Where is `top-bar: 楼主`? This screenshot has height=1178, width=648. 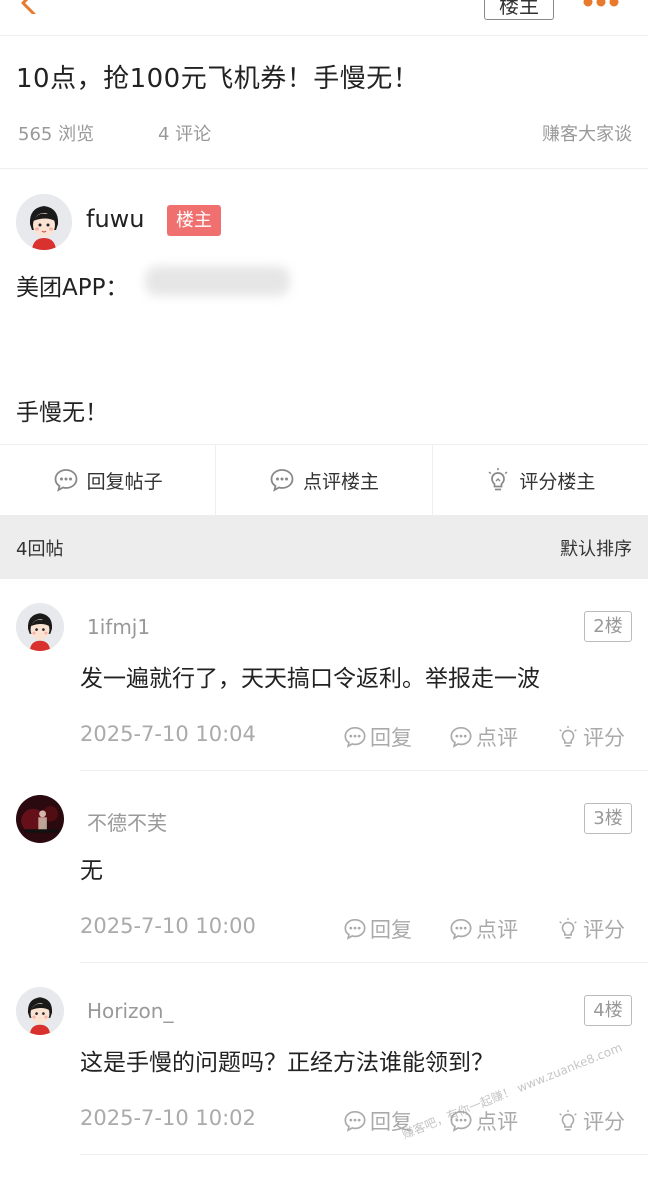 top-bar: 楼主 is located at coordinates (324, 18).